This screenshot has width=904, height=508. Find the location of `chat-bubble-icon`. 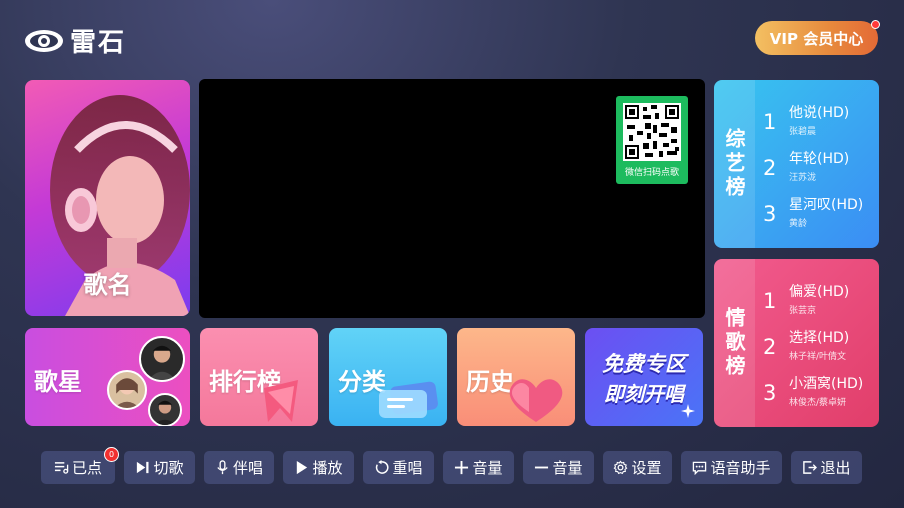

chat-bubble-icon is located at coordinates (700, 468).